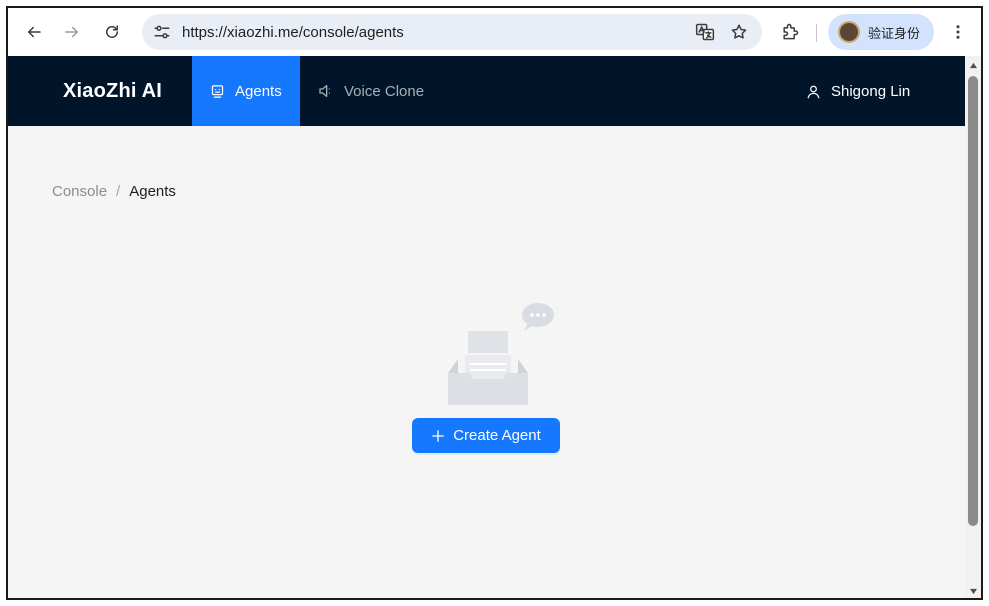 Image resolution: width=989 pixels, height=606 pixels. I want to click on breadcrumb-agents: Agents, so click(152, 191).